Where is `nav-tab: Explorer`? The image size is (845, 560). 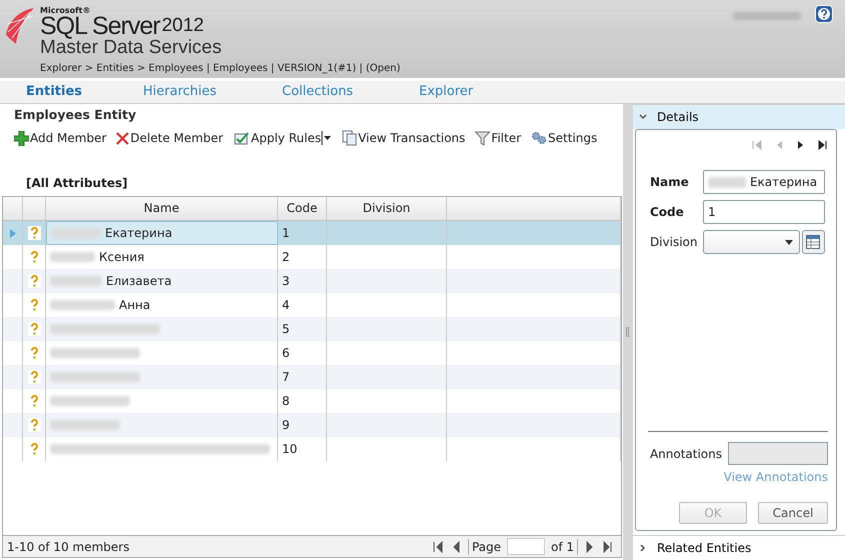 nav-tab: Explorer is located at coordinates (479, 92).